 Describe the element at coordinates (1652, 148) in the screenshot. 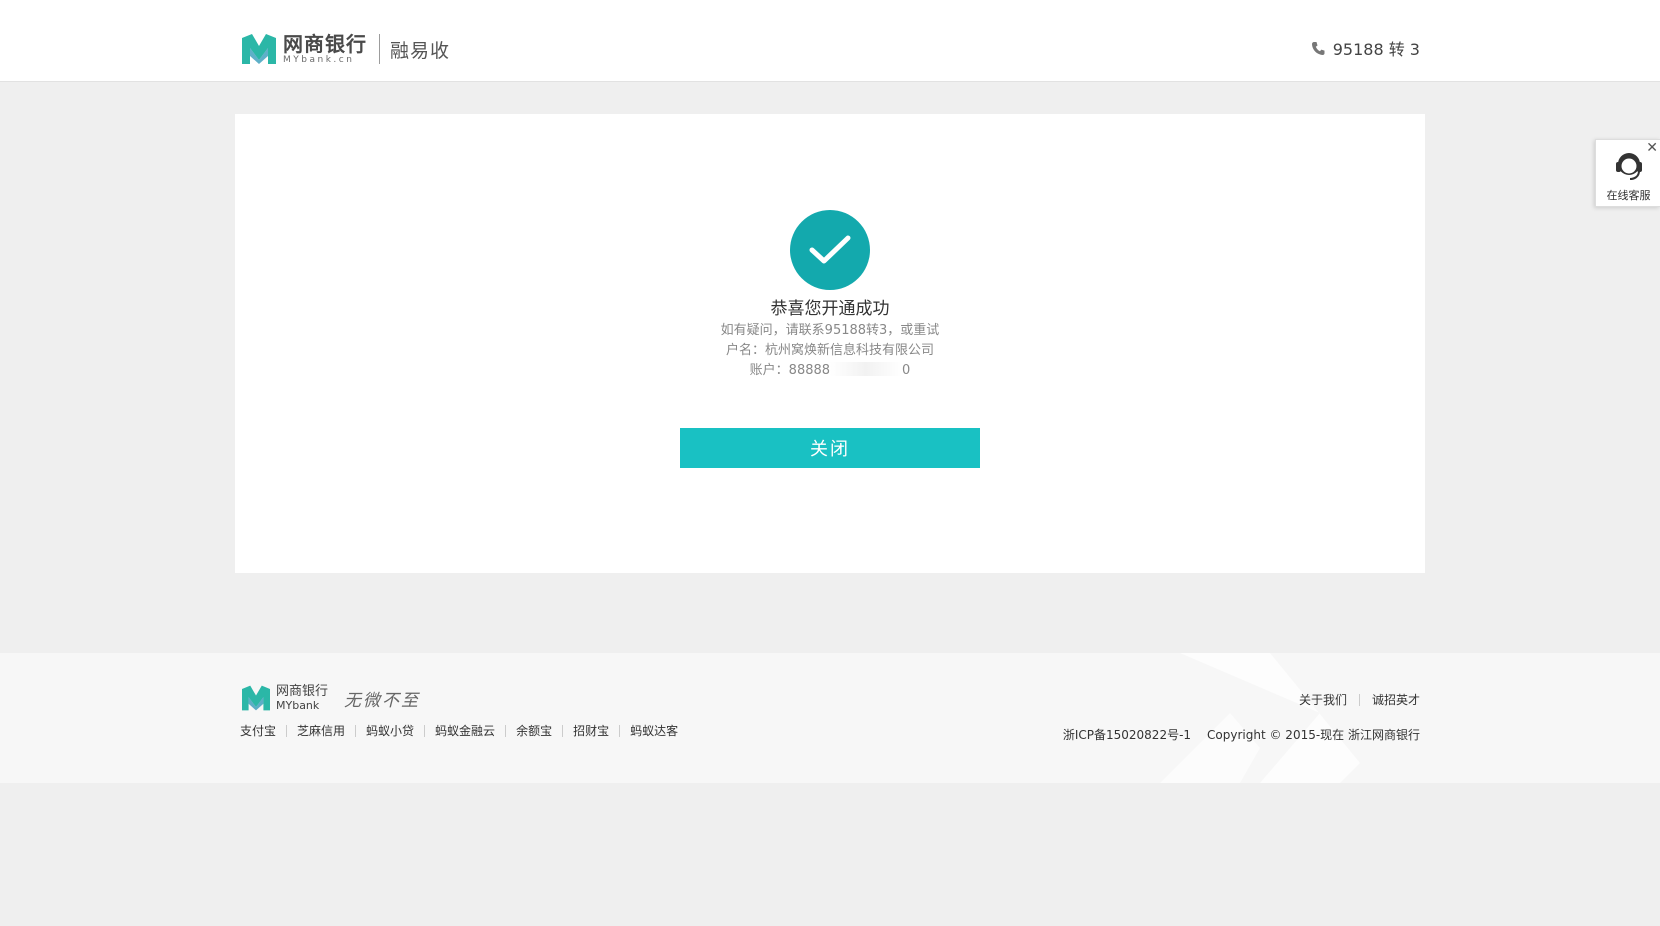

I see `close-icon: ✕` at that location.